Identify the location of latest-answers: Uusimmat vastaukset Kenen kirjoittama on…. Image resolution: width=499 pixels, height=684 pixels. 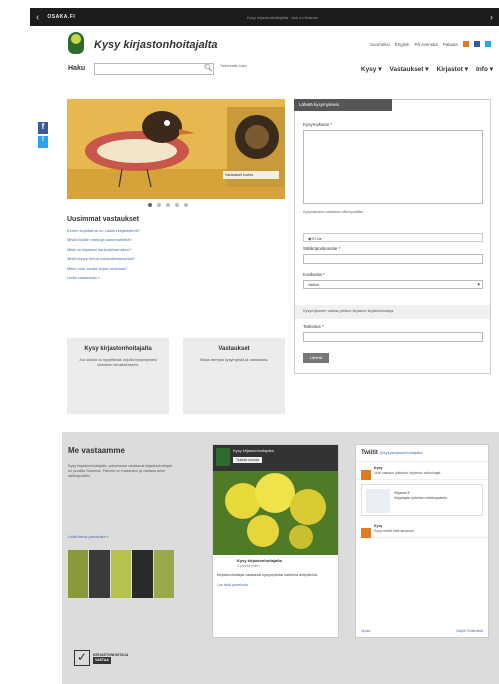
(176, 250).